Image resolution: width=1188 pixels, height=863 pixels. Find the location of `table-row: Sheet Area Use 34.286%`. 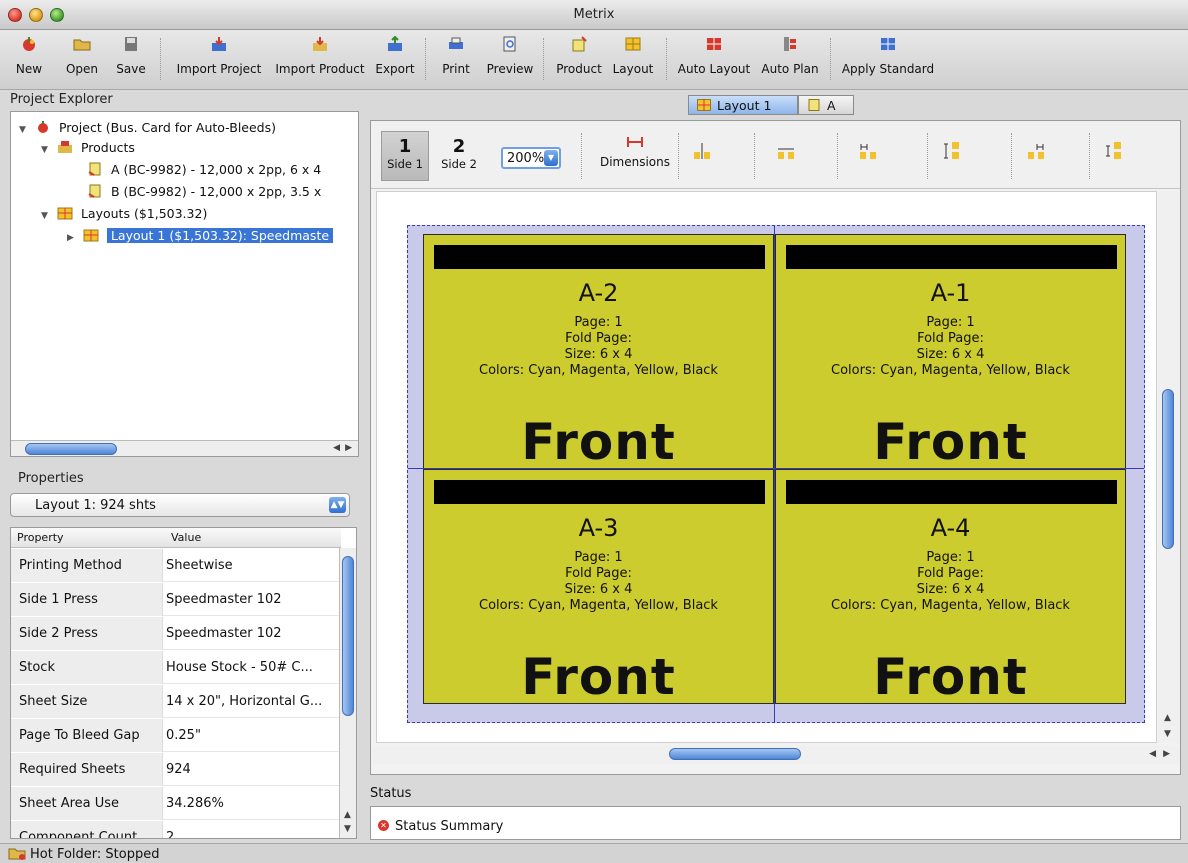

table-row: Sheet Area Use 34.286% is located at coordinates (176, 803).